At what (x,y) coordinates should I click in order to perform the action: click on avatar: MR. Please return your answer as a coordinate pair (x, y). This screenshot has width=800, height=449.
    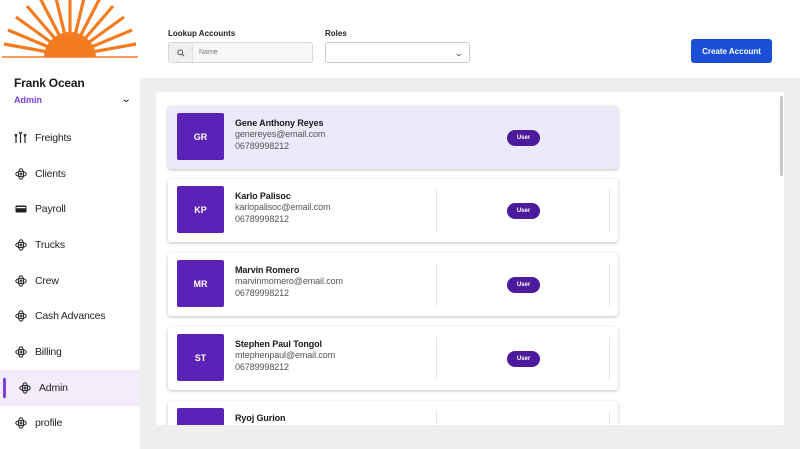
    Looking at the image, I should click on (200, 283).